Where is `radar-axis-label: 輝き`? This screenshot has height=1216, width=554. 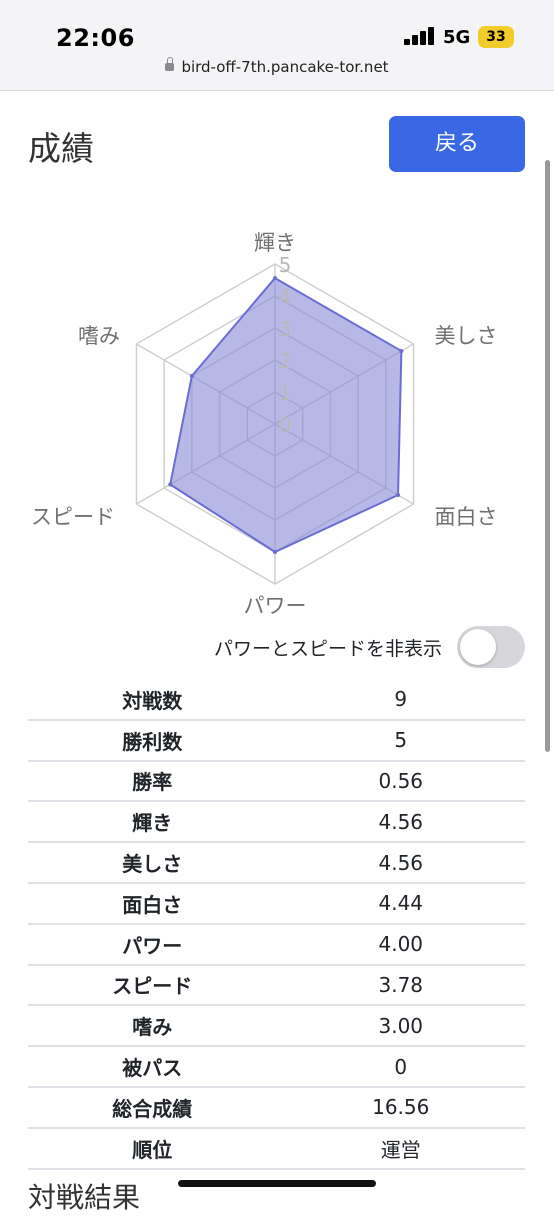 radar-axis-label: 輝き is located at coordinates (275, 243).